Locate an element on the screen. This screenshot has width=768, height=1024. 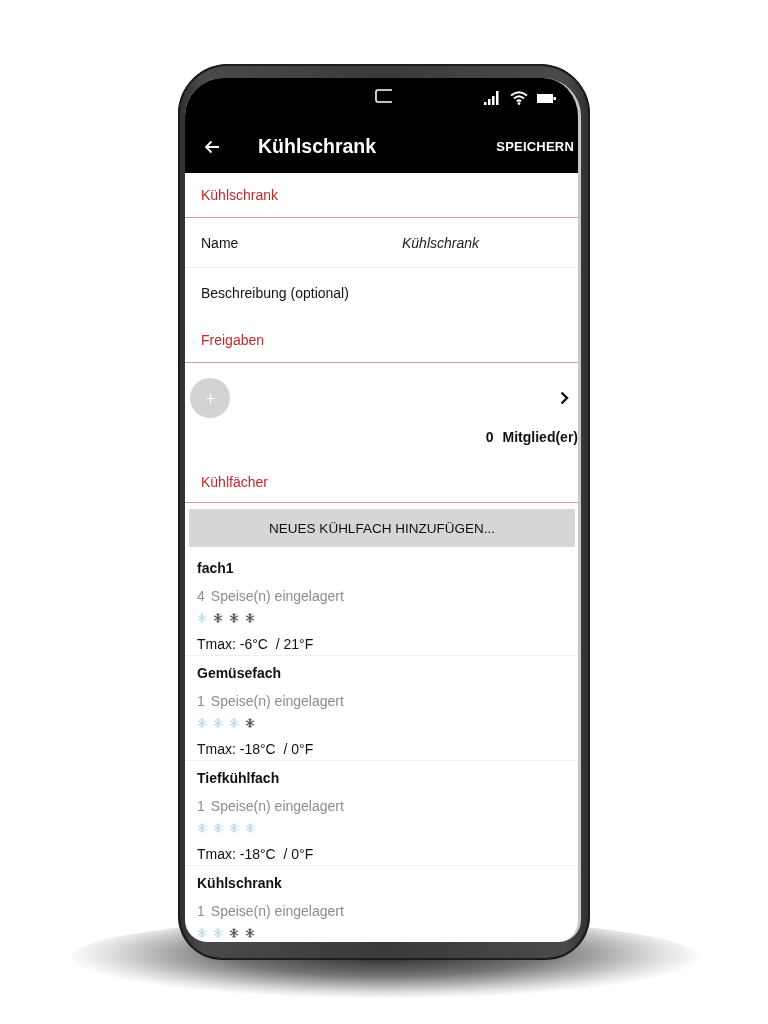
rectangle-outline-icon is located at coordinates (384, 96).